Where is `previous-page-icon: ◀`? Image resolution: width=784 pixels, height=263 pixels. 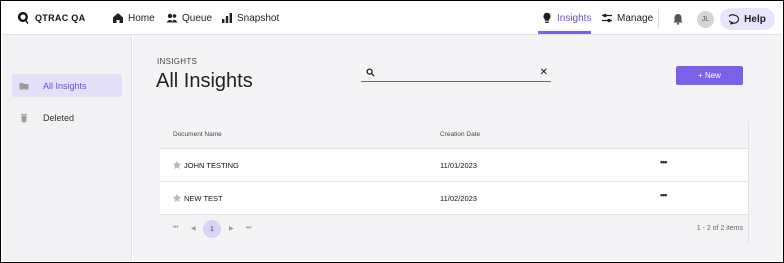 previous-page-icon: ◀ is located at coordinates (193, 228).